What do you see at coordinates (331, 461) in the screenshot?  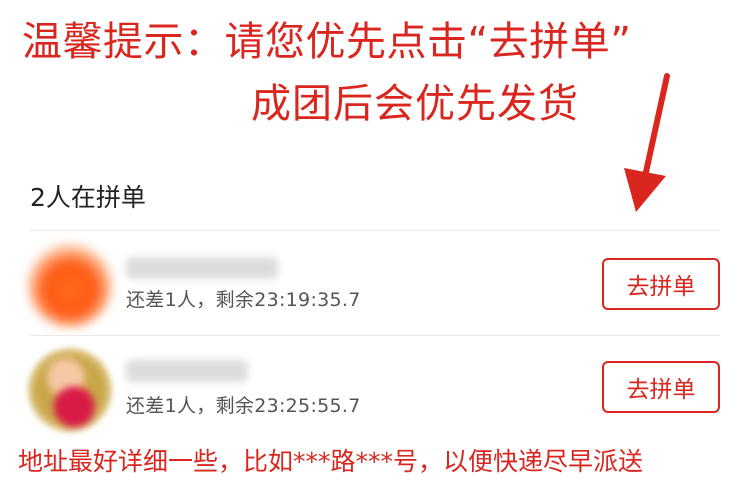 I see `footer-note: 地址最好详细一些，比如***路***号，以便快递尽早派送` at bounding box center [331, 461].